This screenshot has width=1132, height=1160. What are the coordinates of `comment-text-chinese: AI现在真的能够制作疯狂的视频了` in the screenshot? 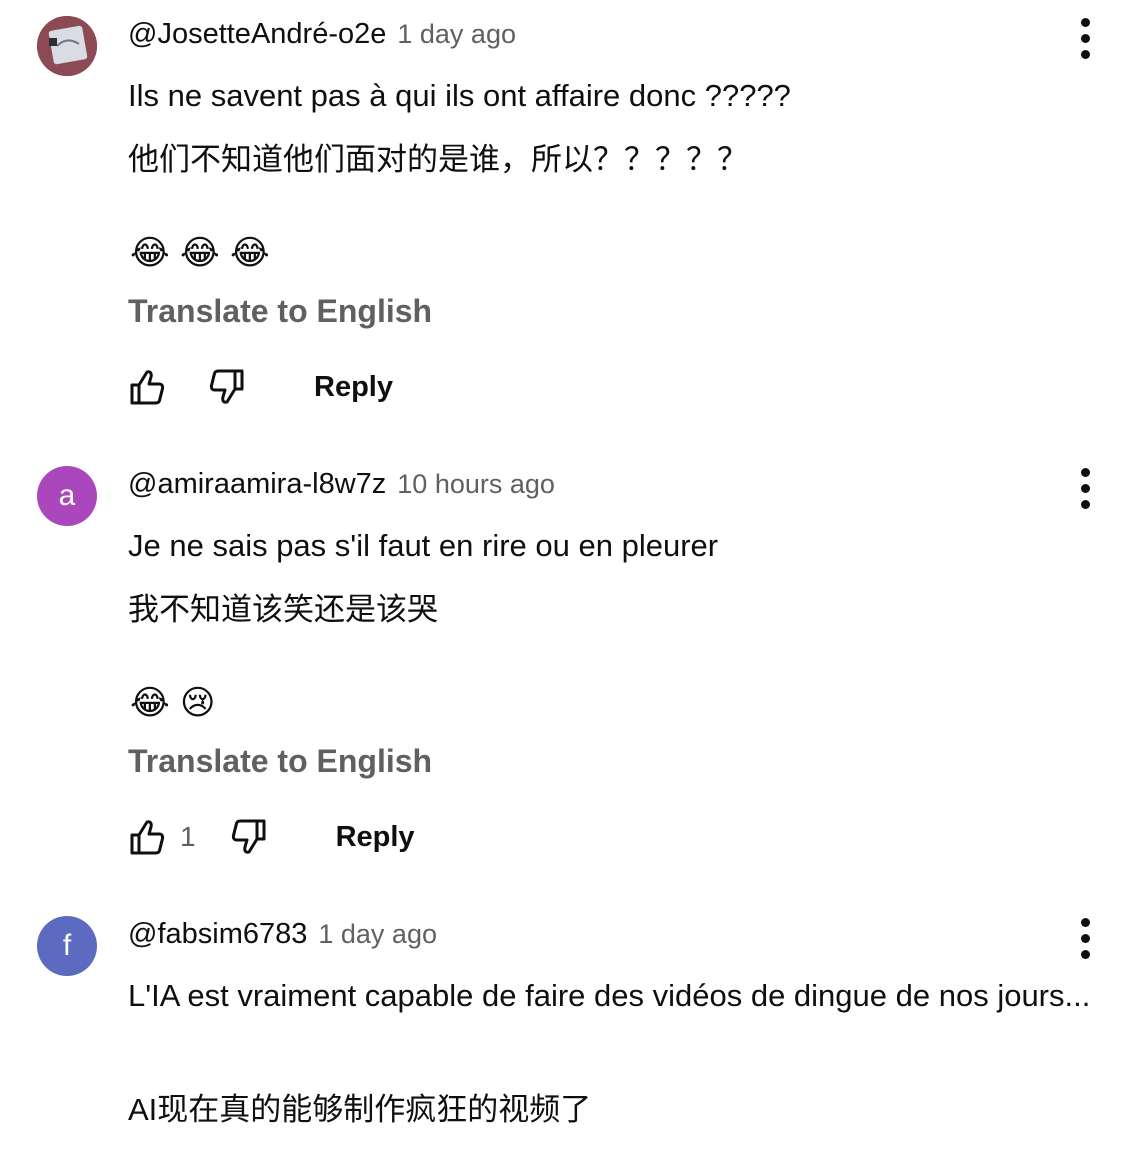 It's located at (360, 1109).